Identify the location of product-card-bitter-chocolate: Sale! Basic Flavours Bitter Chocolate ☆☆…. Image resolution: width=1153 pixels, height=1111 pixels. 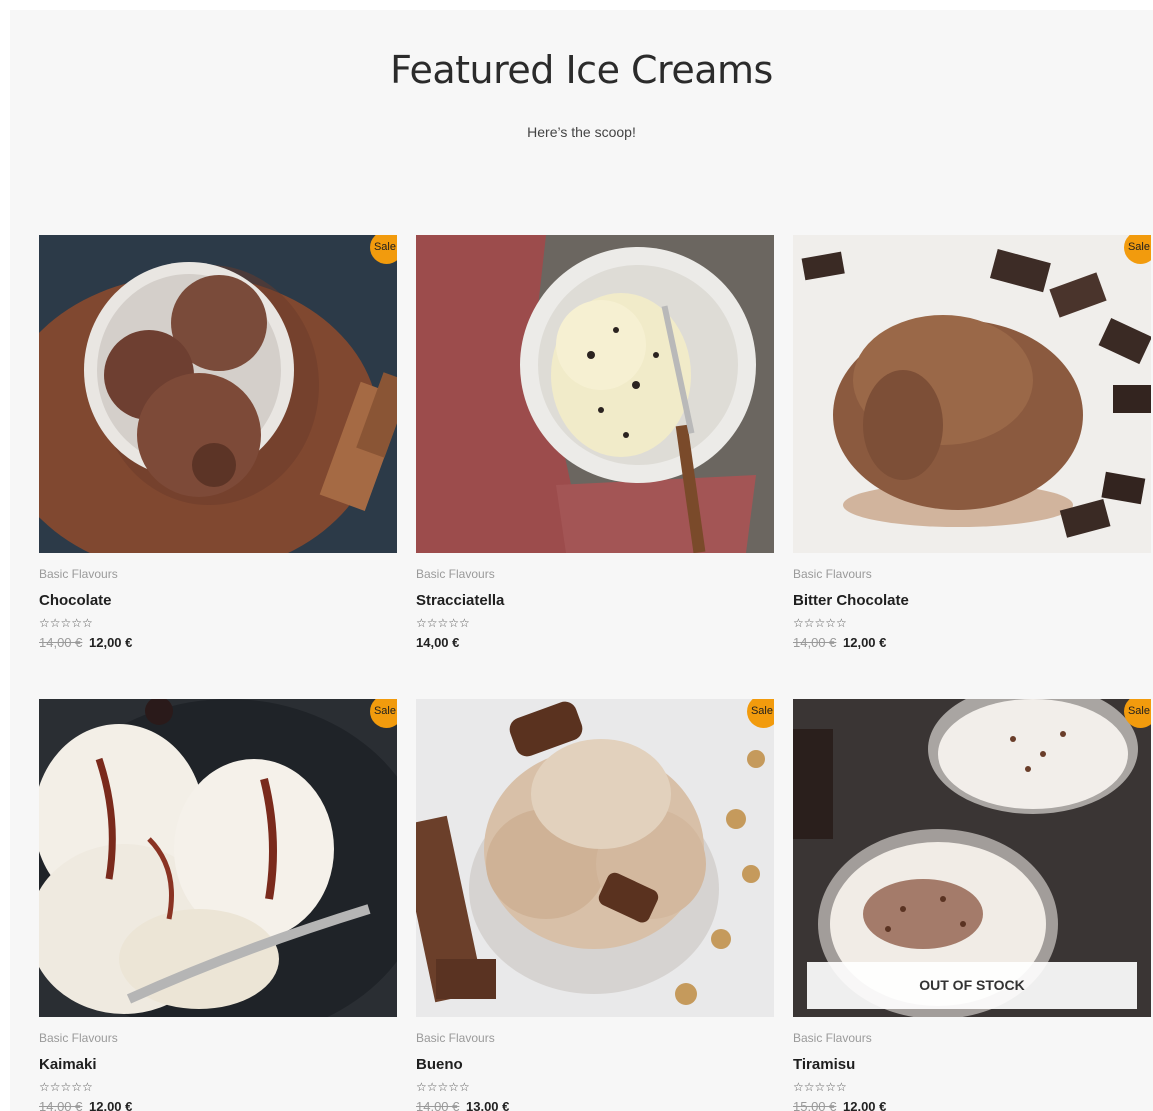
(972, 467).